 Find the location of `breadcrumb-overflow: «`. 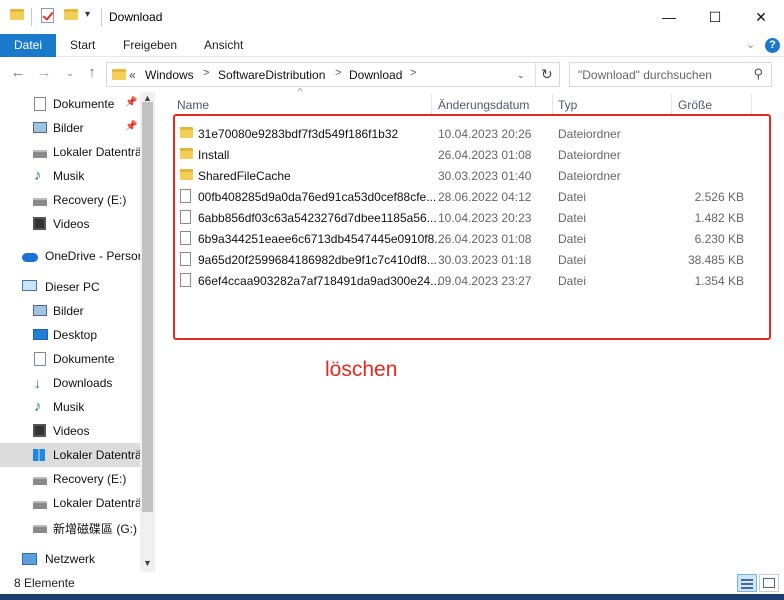

breadcrumb-overflow: « is located at coordinates (132, 75).